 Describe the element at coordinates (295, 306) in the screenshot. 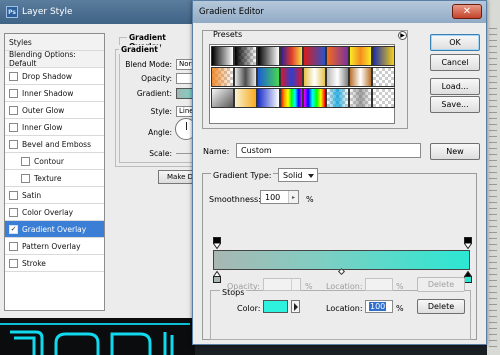

I see `stop-color-menu-icon` at that location.